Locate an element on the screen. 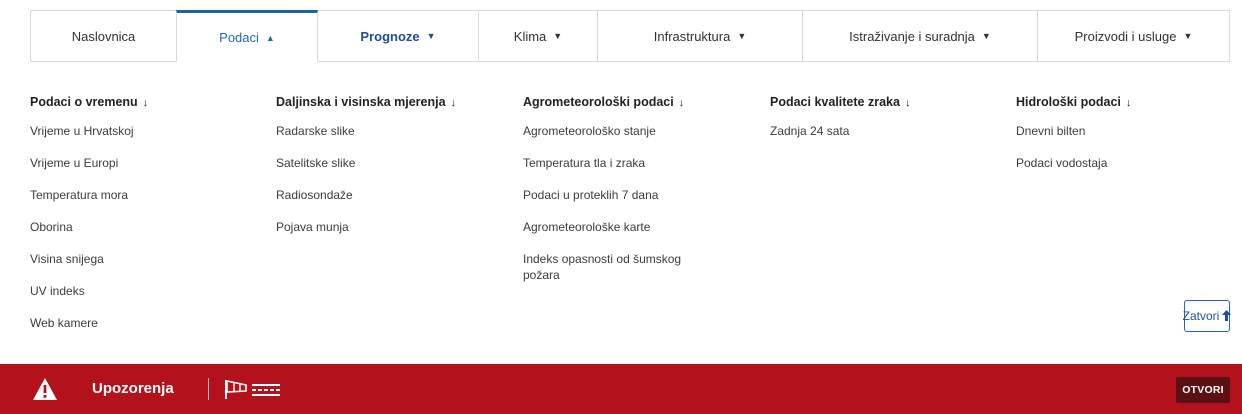  menu-link: Web kamere is located at coordinates (89, 323).